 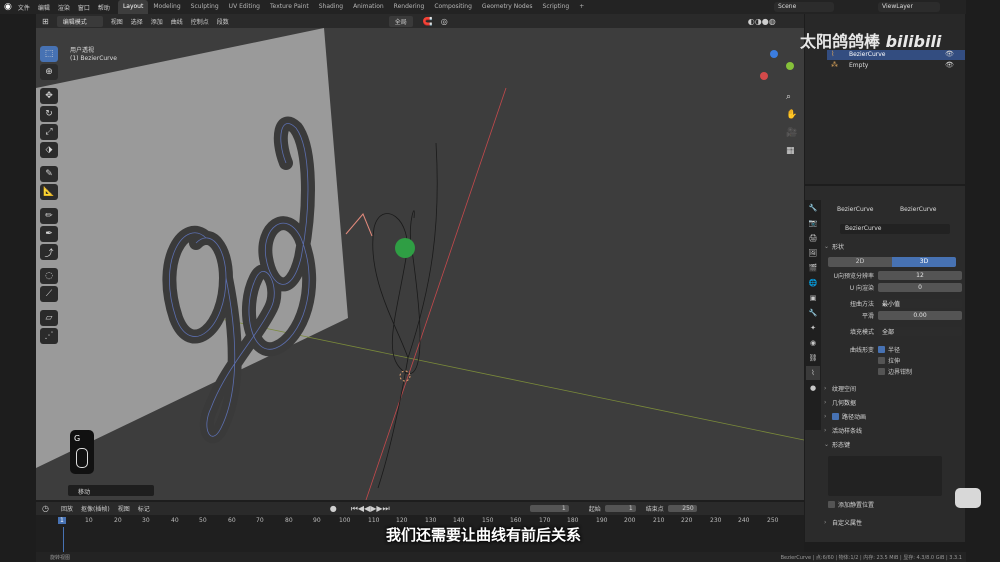 What do you see at coordinates (49, 96) in the screenshot?
I see `move-tool: ✥` at bounding box center [49, 96].